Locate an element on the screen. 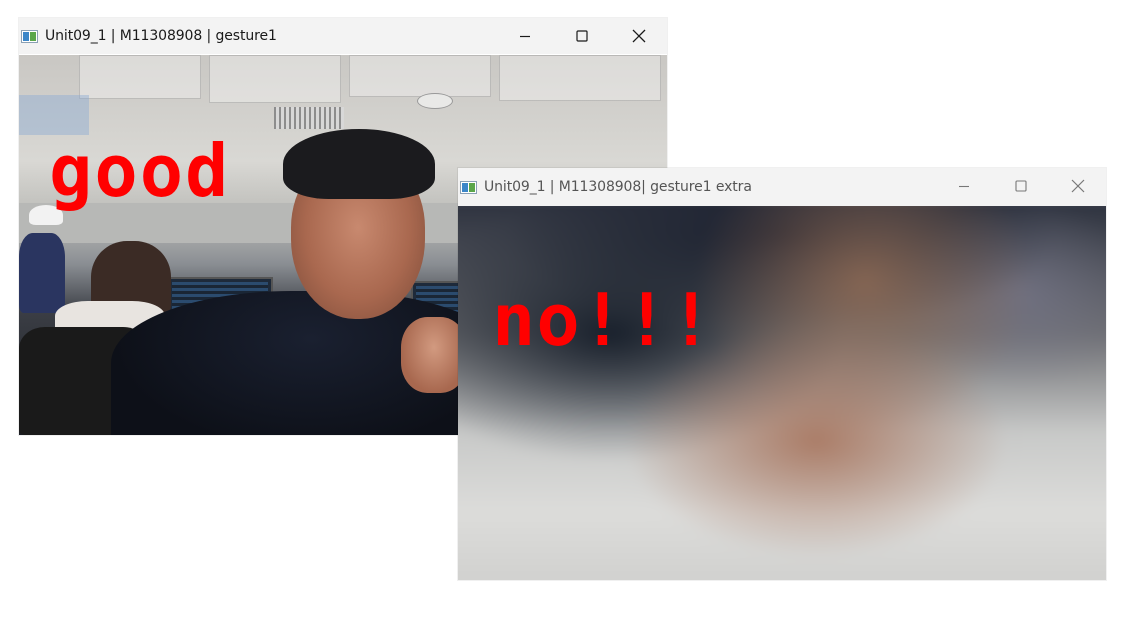 The height and width of the screenshot is (621, 1137). window-titlebar: Unit09_1 | M11308908| gesture1 extra is located at coordinates (782, 187).